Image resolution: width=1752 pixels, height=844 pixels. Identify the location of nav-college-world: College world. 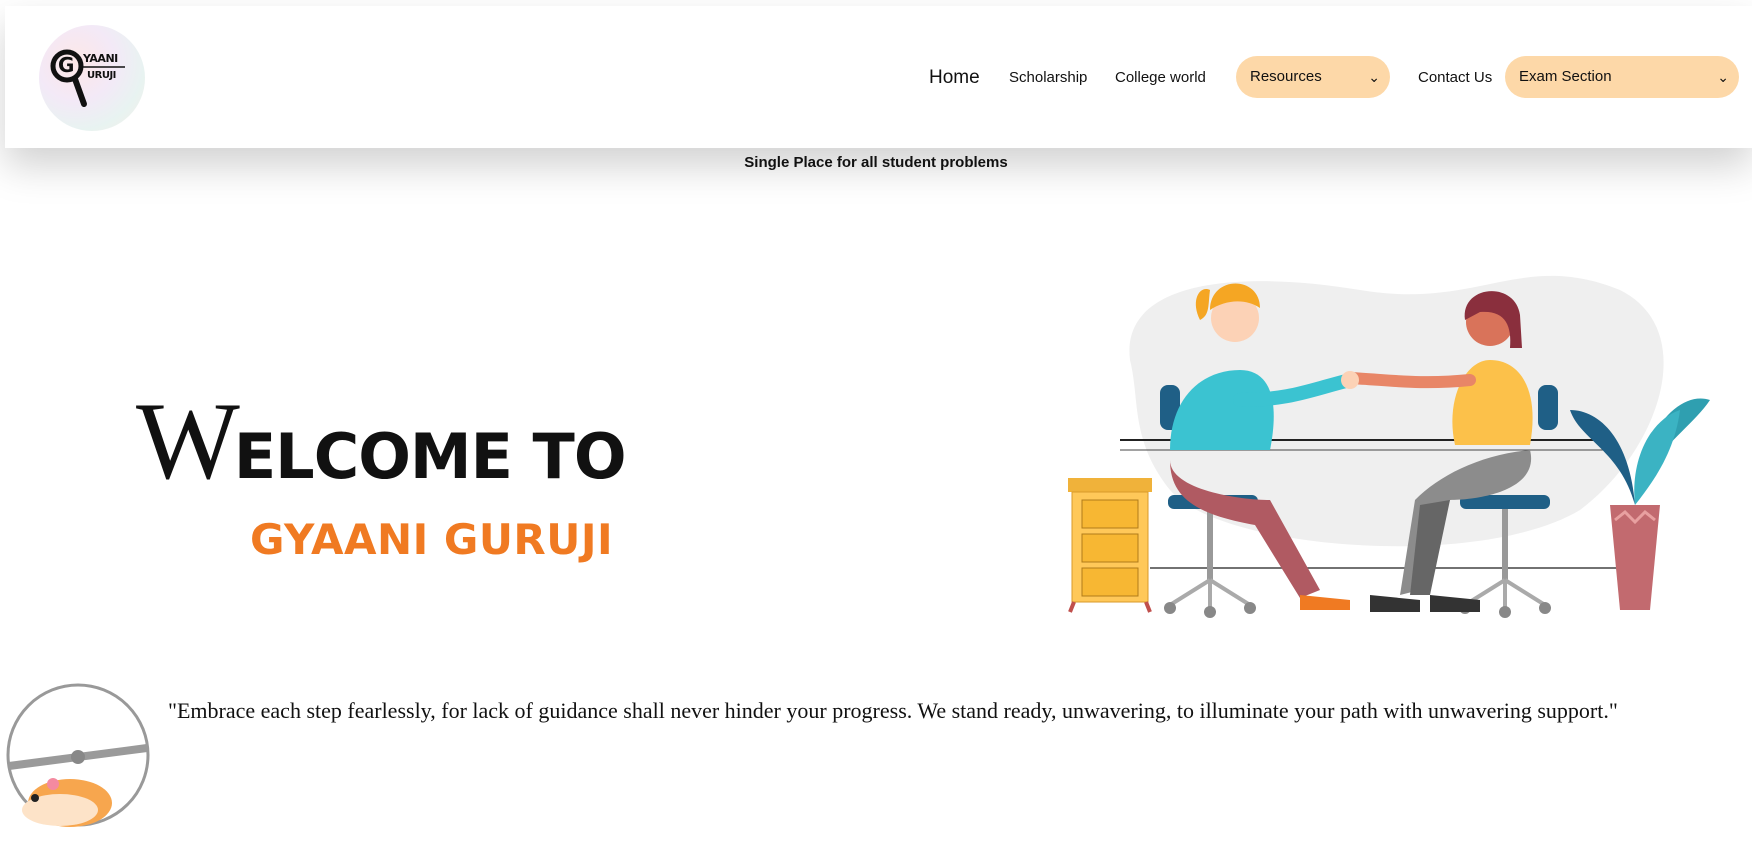
(1160, 78).